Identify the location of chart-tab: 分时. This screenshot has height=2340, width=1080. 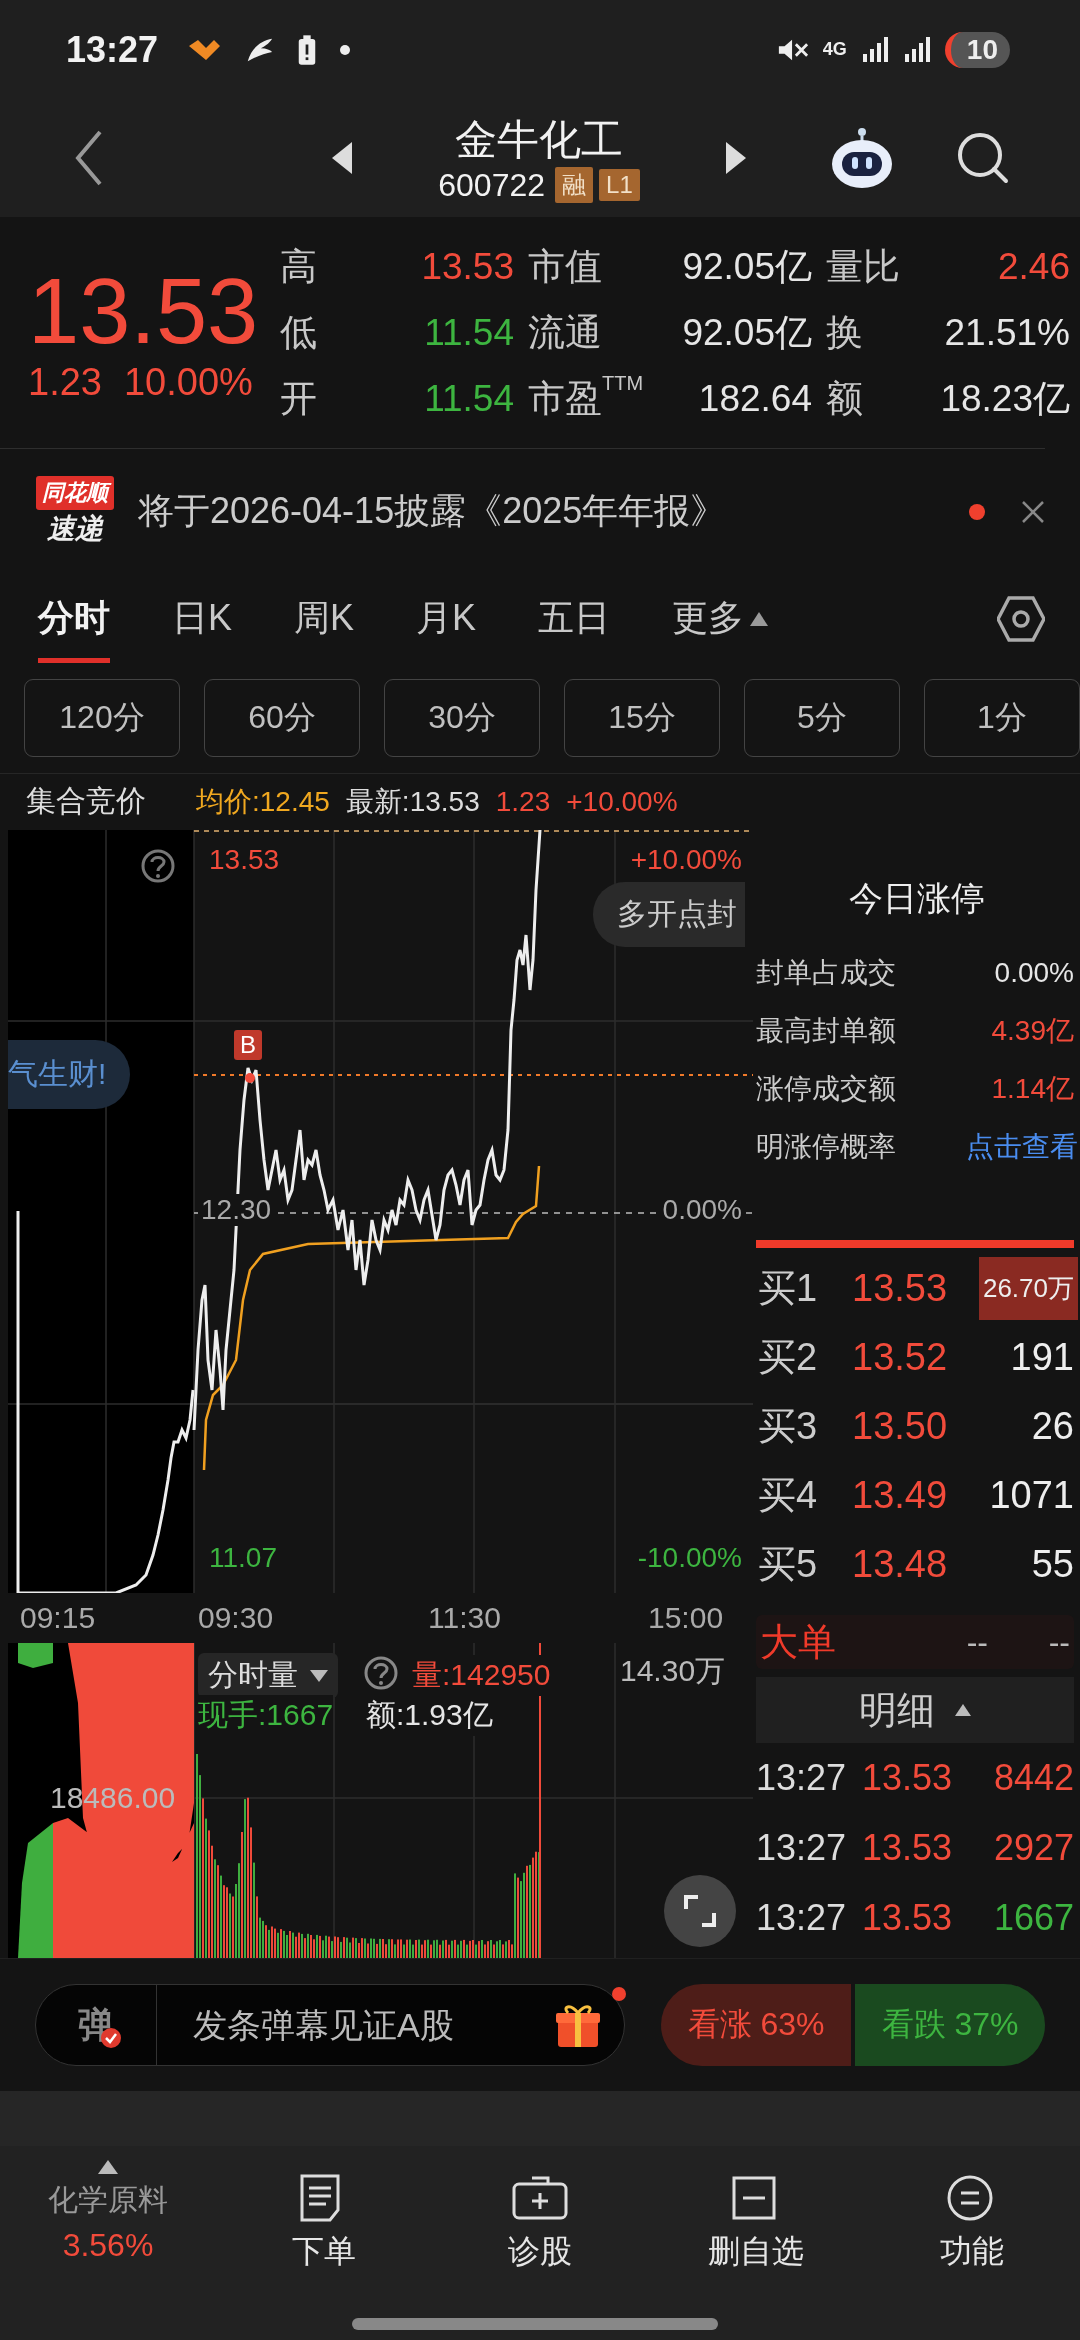
(74, 618).